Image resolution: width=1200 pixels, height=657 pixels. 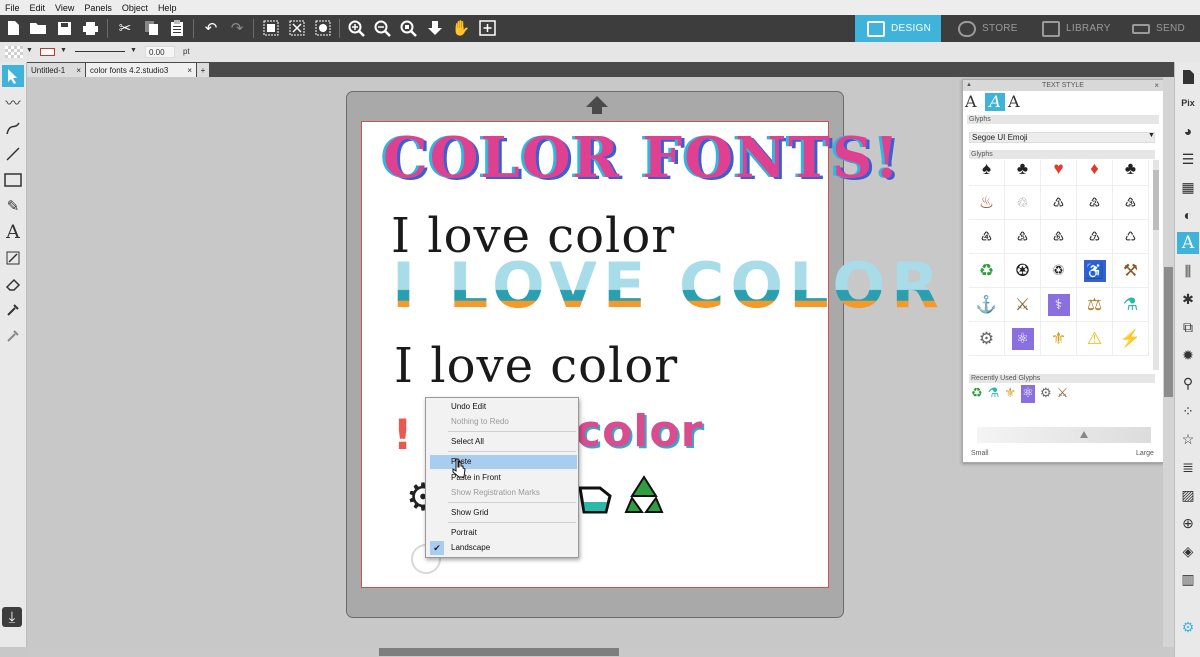 I want to click on placed-recycle-glyph, so click(x=644, y=496).